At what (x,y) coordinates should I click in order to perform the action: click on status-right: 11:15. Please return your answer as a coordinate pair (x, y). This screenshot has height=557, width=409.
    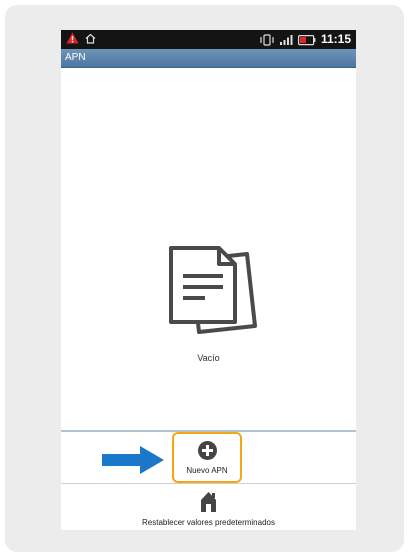
    Looking at the image, I should click on (305, 39).